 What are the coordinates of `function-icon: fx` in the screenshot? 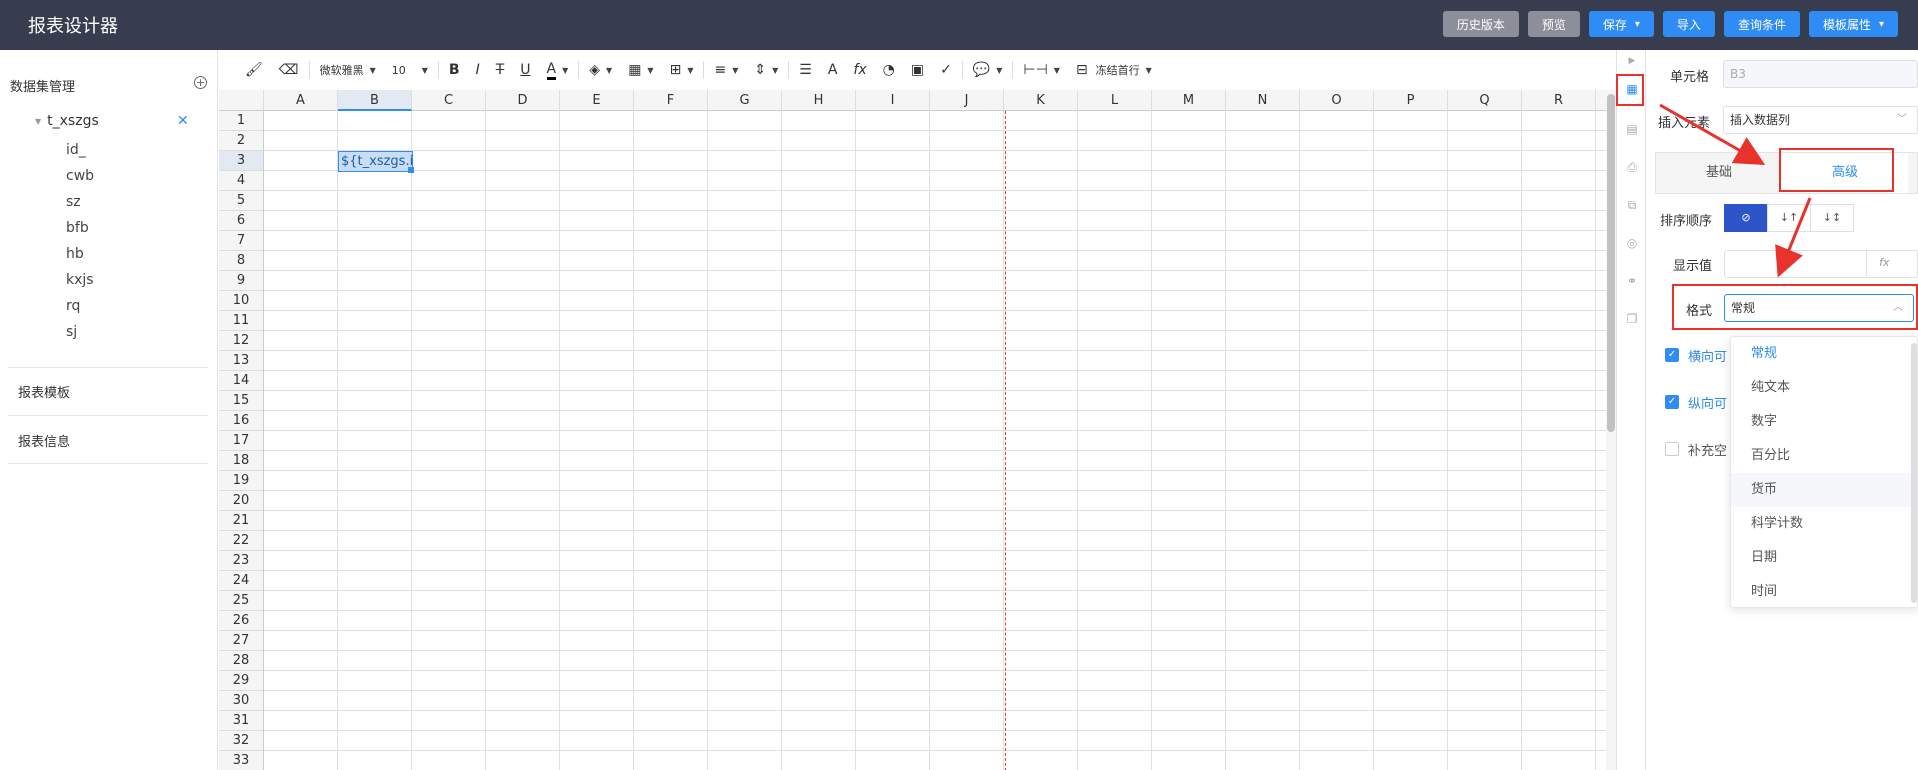 It's located at (859, 70).